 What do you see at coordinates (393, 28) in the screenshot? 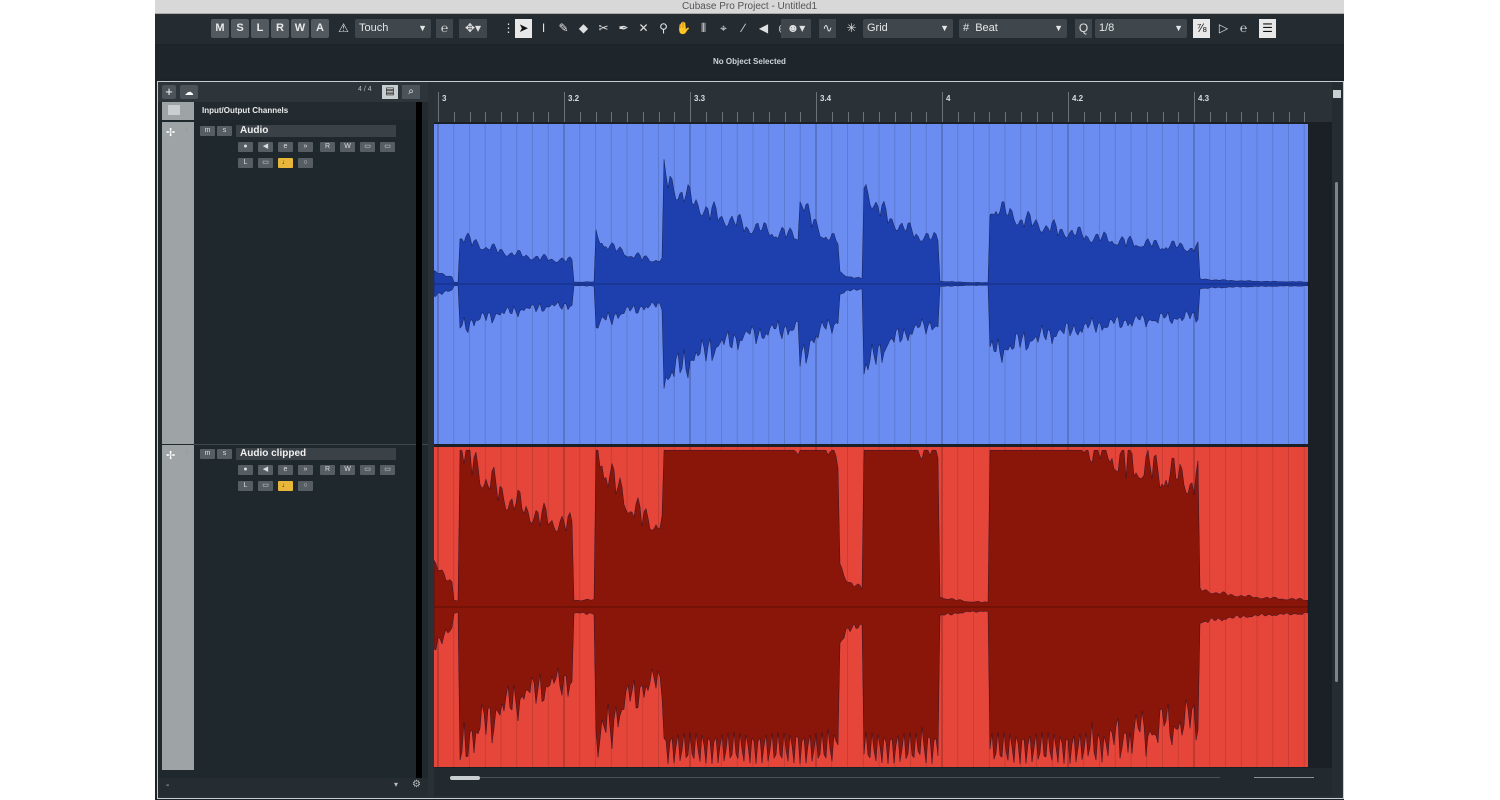
I see `automation-mode-select: Touch ▼` at bounding box center [393, 28].